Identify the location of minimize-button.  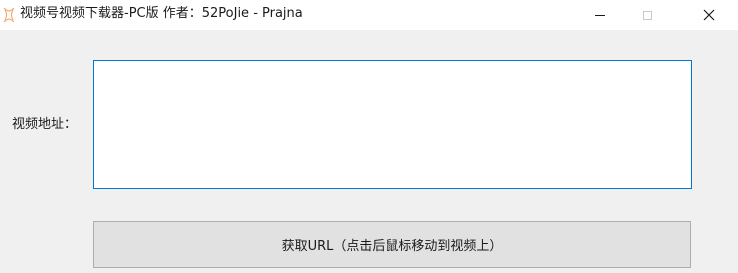
(600, 15).